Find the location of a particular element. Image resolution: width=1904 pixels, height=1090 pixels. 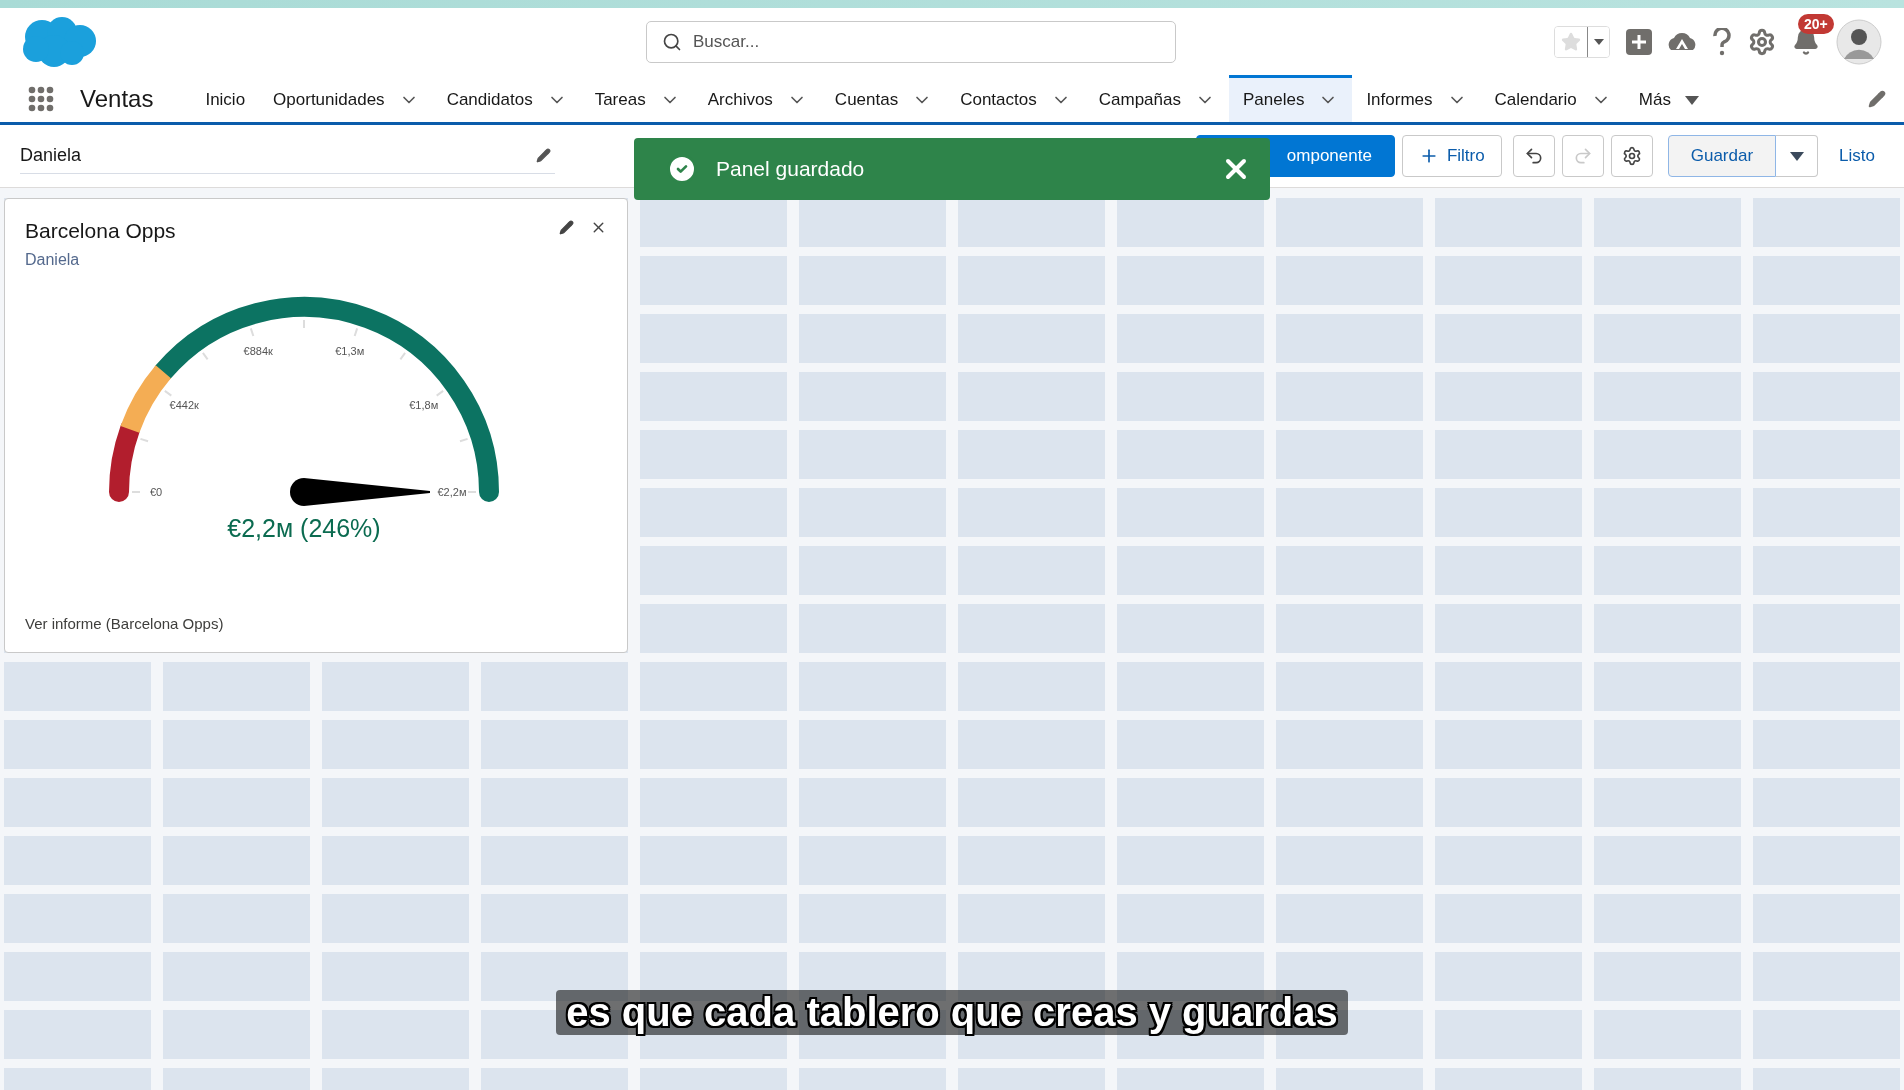

undo-button is located at coordinates (1533, 156).